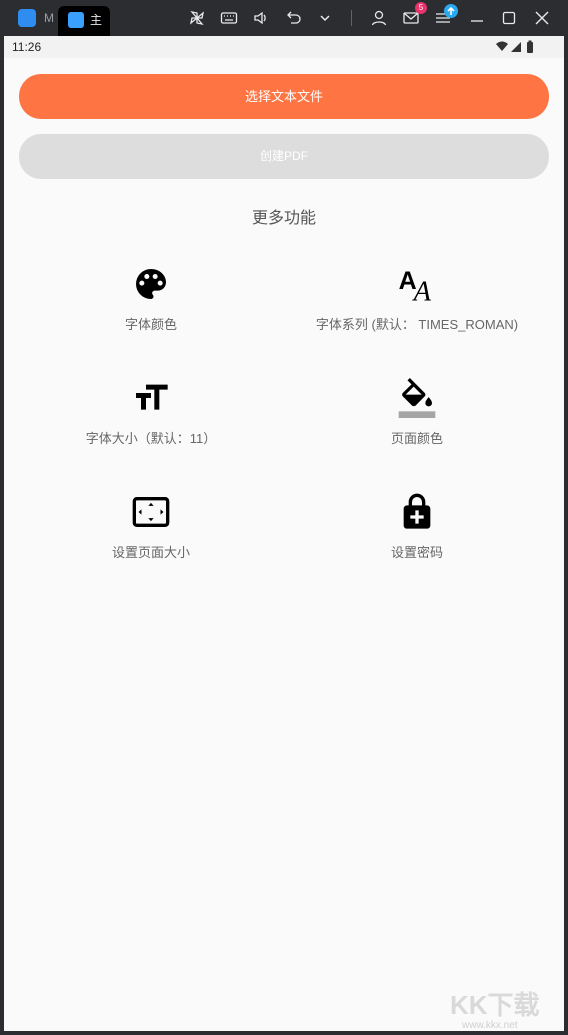 Image resolution: width=568 pixels, height=1035 pixels. I want to click on set-password-option: 设置密码, so click(417, 542).